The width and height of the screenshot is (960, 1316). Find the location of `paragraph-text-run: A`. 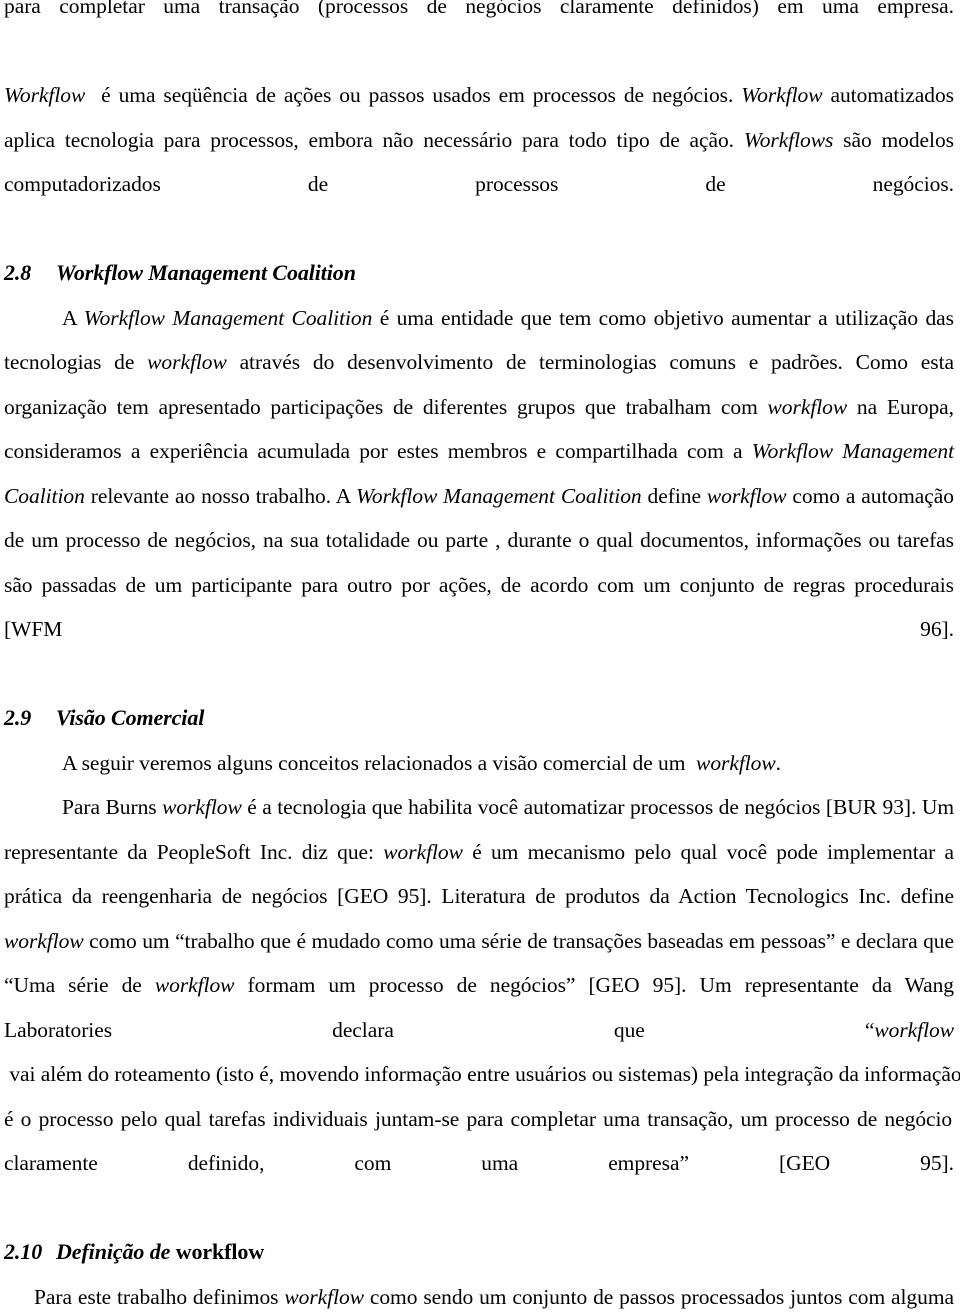

paragraph-text-run: A is located at coordinates (73, 317).